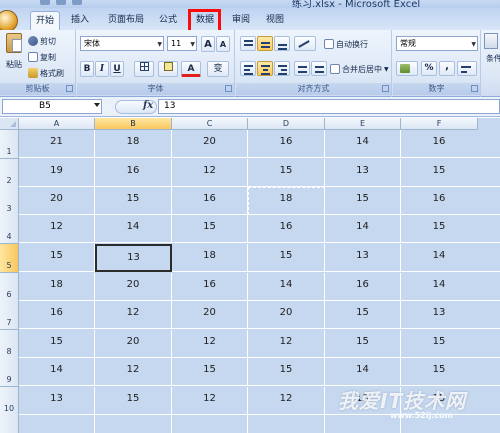 The image size is (500, 433). I want to click on format-painter-button: 格式刷, so click(46, 73).